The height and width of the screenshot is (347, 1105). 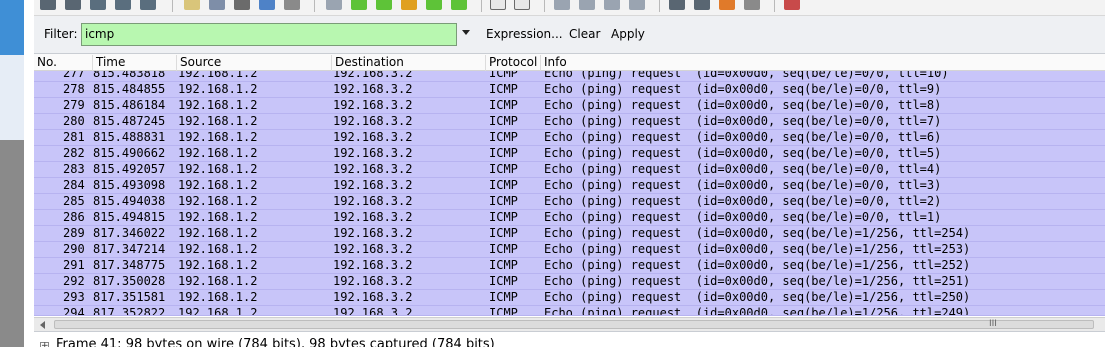 What do you see at coordinates (217, 5) in the screenshot?
I see `save-file-icon` at bounding box center [217, 5].